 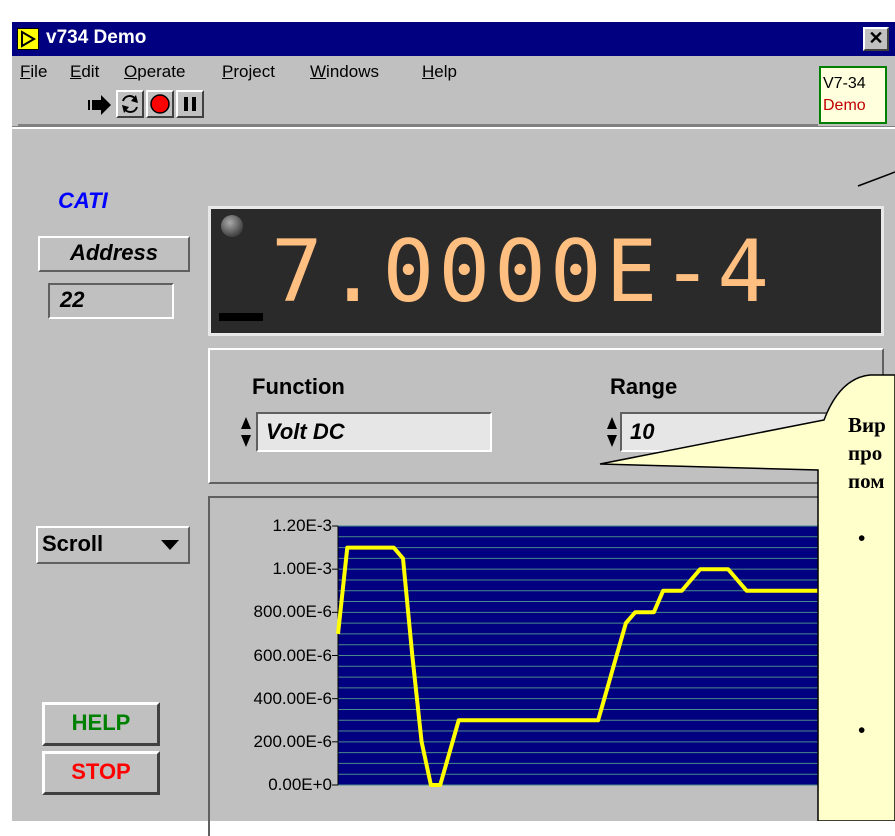 What do you see at coordinates (83, 200) in the screenshot?
I see `instrument-name: CATI` at bounding box center [83, 200].